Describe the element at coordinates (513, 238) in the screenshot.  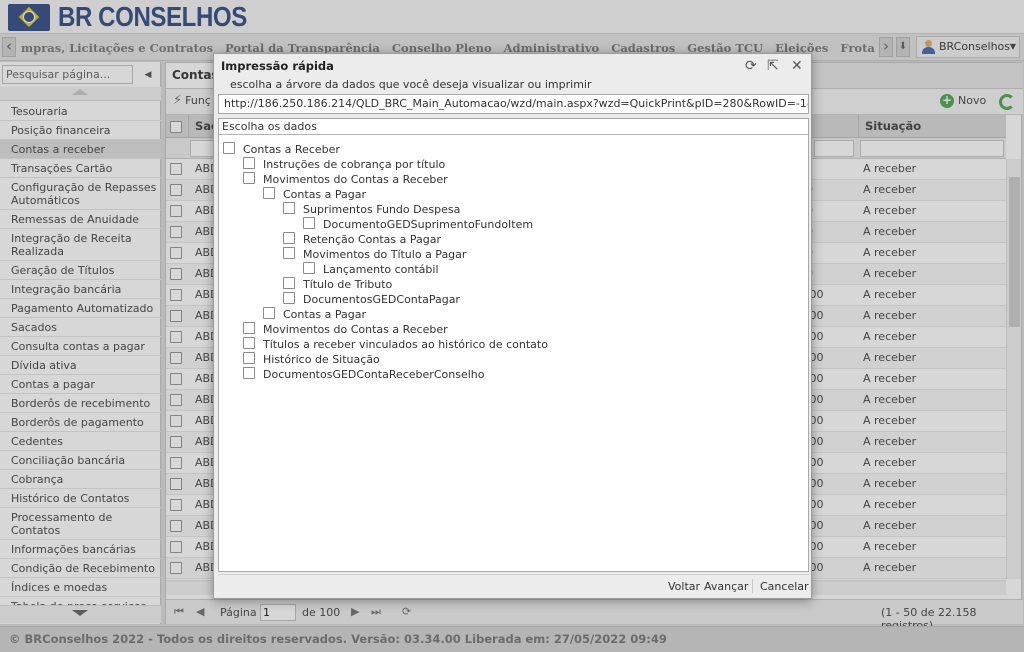
I see `tree-node: Retenção Contas a Pagar` at that location.